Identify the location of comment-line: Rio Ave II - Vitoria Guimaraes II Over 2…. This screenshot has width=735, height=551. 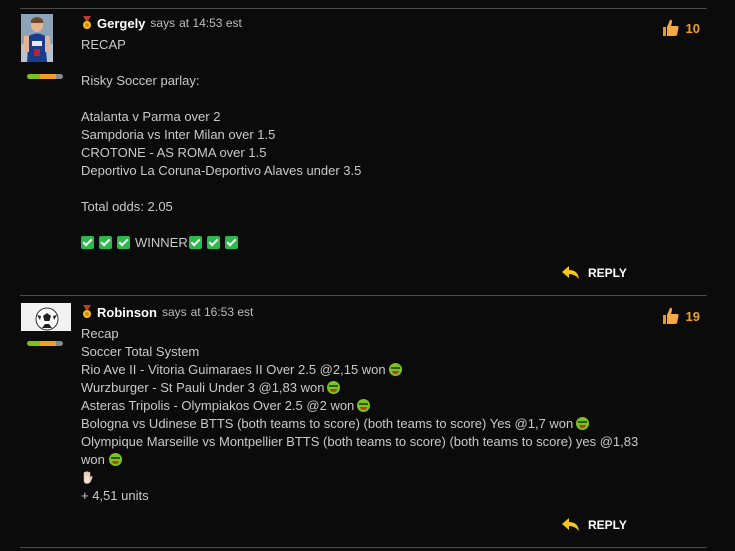
(366, 370).